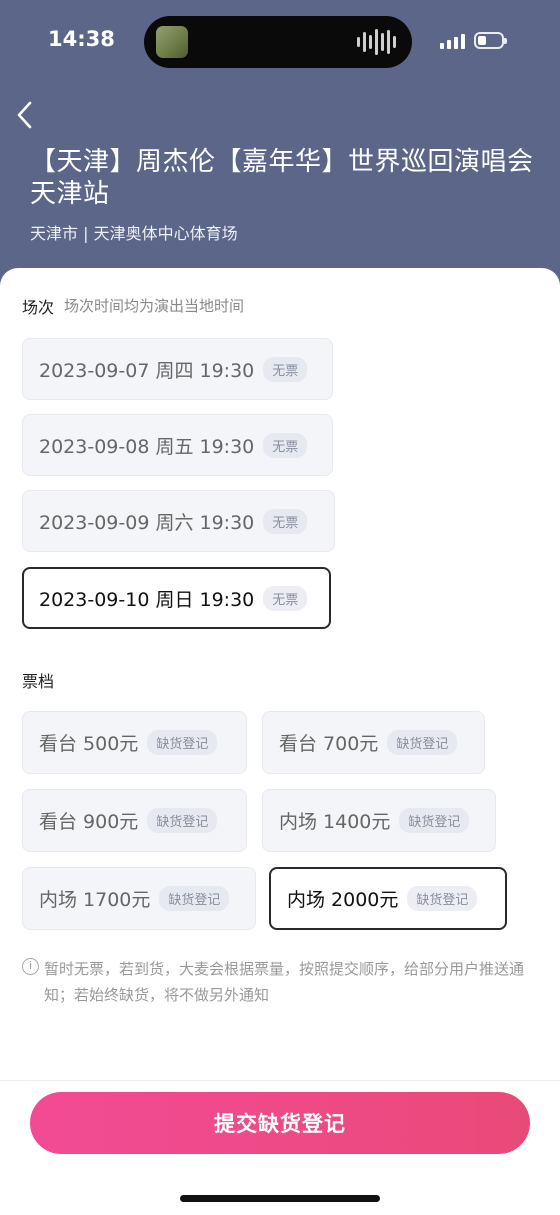  I want to click on session-option: 2023-09-08 周五 19:30 无票, so click(177, 445).